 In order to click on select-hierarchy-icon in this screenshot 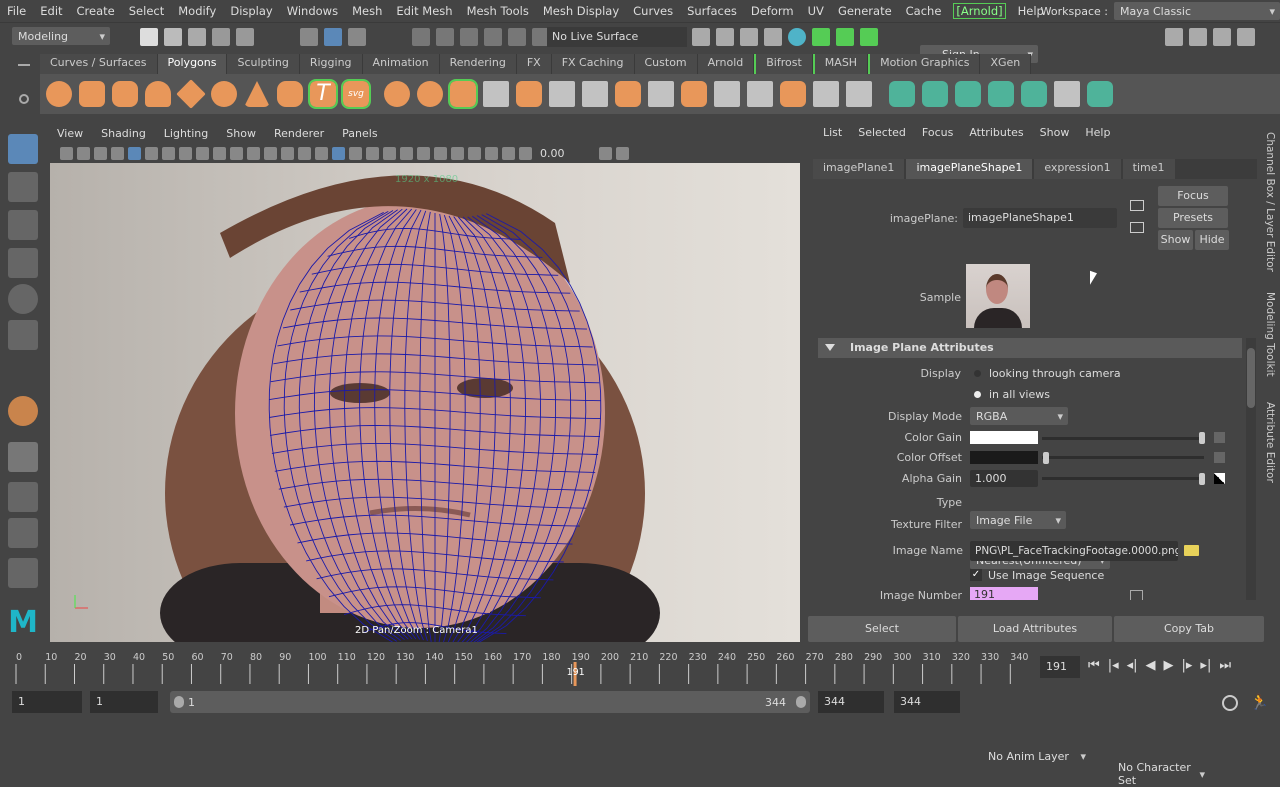, I will do `click(309, 37)`.